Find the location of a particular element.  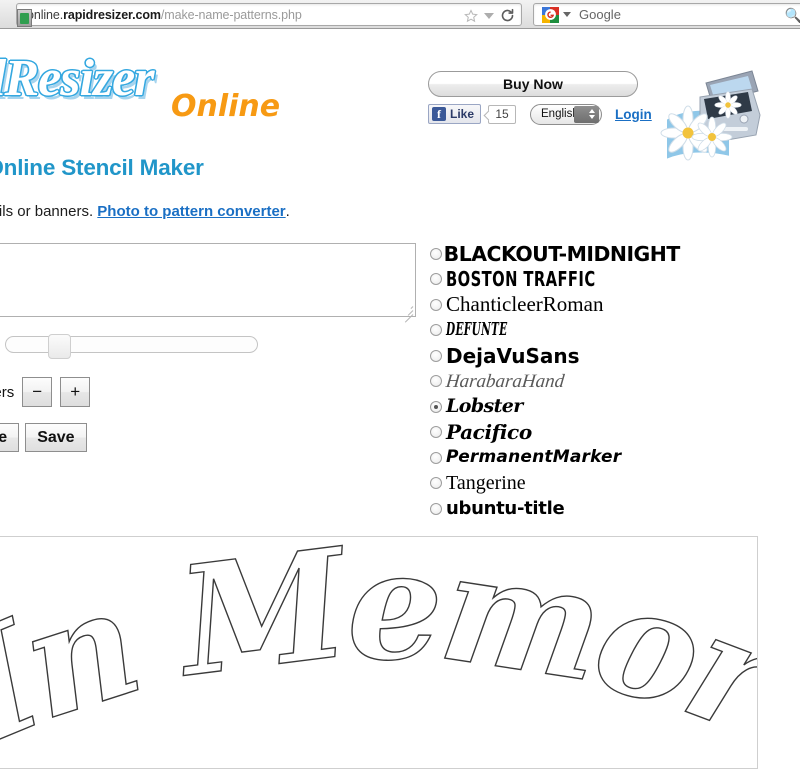

letter-spacing-control: e between letters − + is located at coordinates (45, 392).